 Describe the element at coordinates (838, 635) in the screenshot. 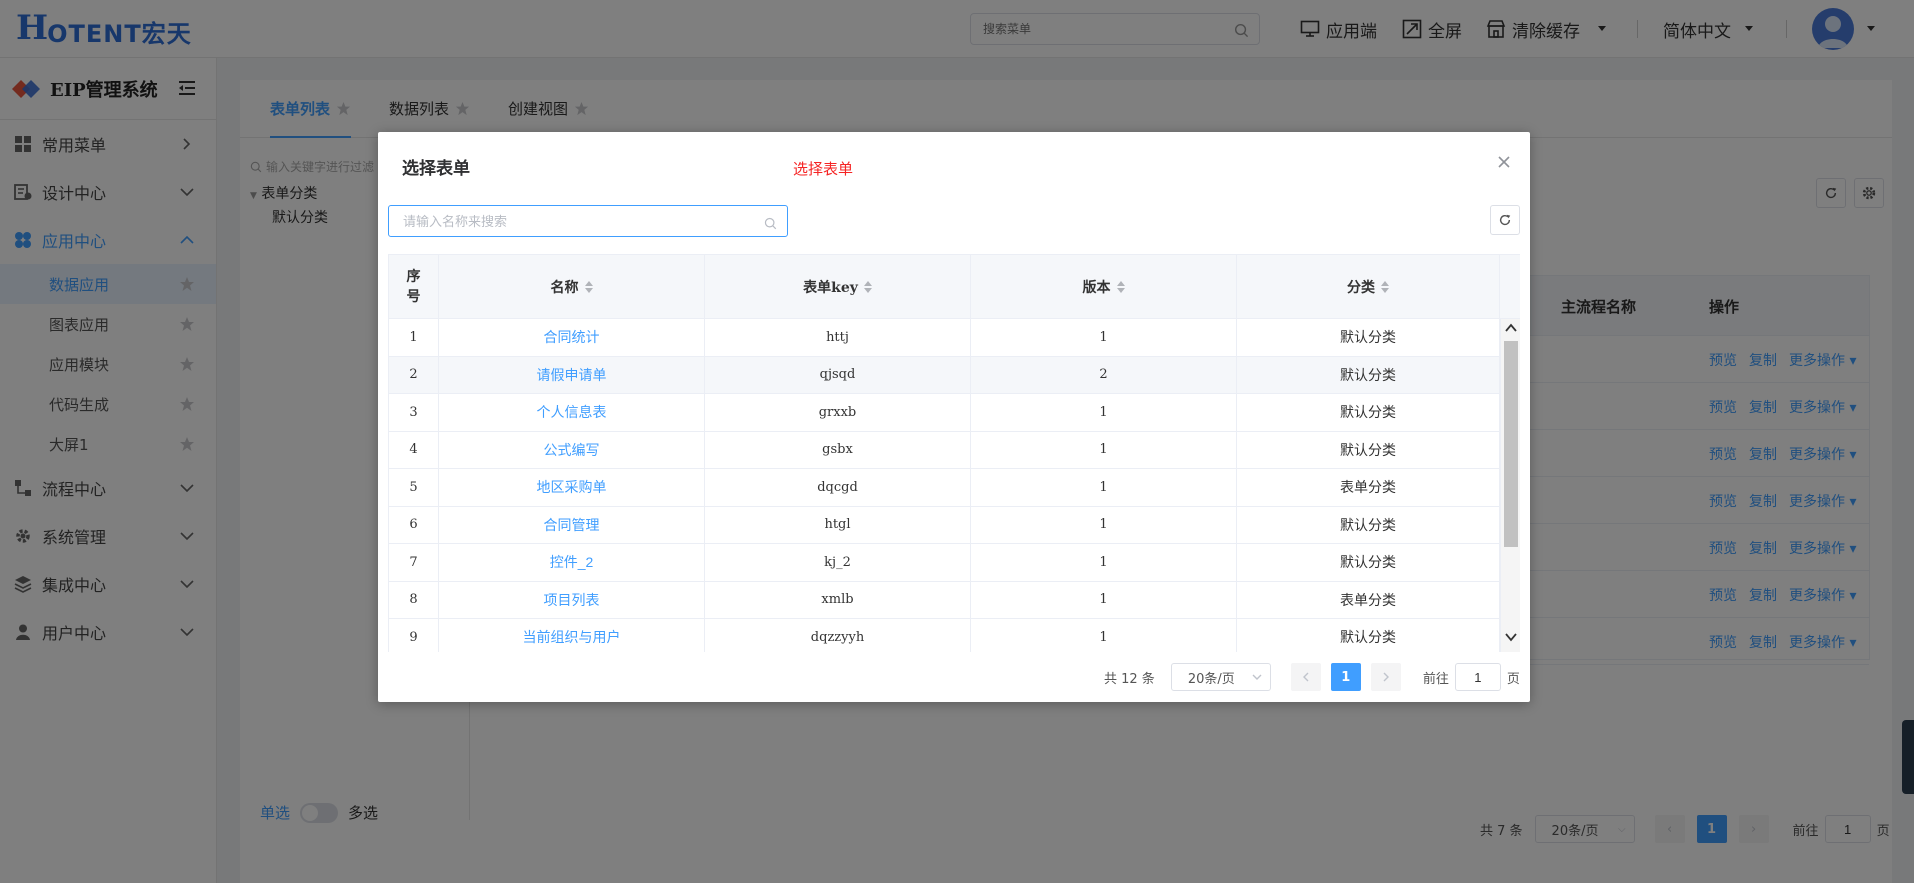

I see `cell-key: dqzzyyh` at that location.